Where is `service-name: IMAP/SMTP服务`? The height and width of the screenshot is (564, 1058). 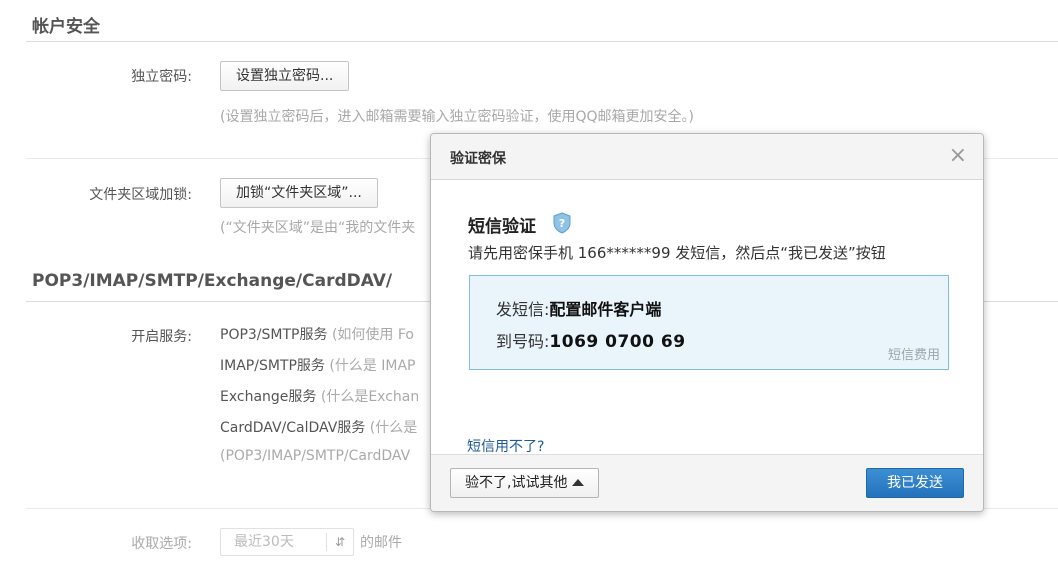
service-name: IMAP/SMTP服务 is located at coordinates (272, 366).